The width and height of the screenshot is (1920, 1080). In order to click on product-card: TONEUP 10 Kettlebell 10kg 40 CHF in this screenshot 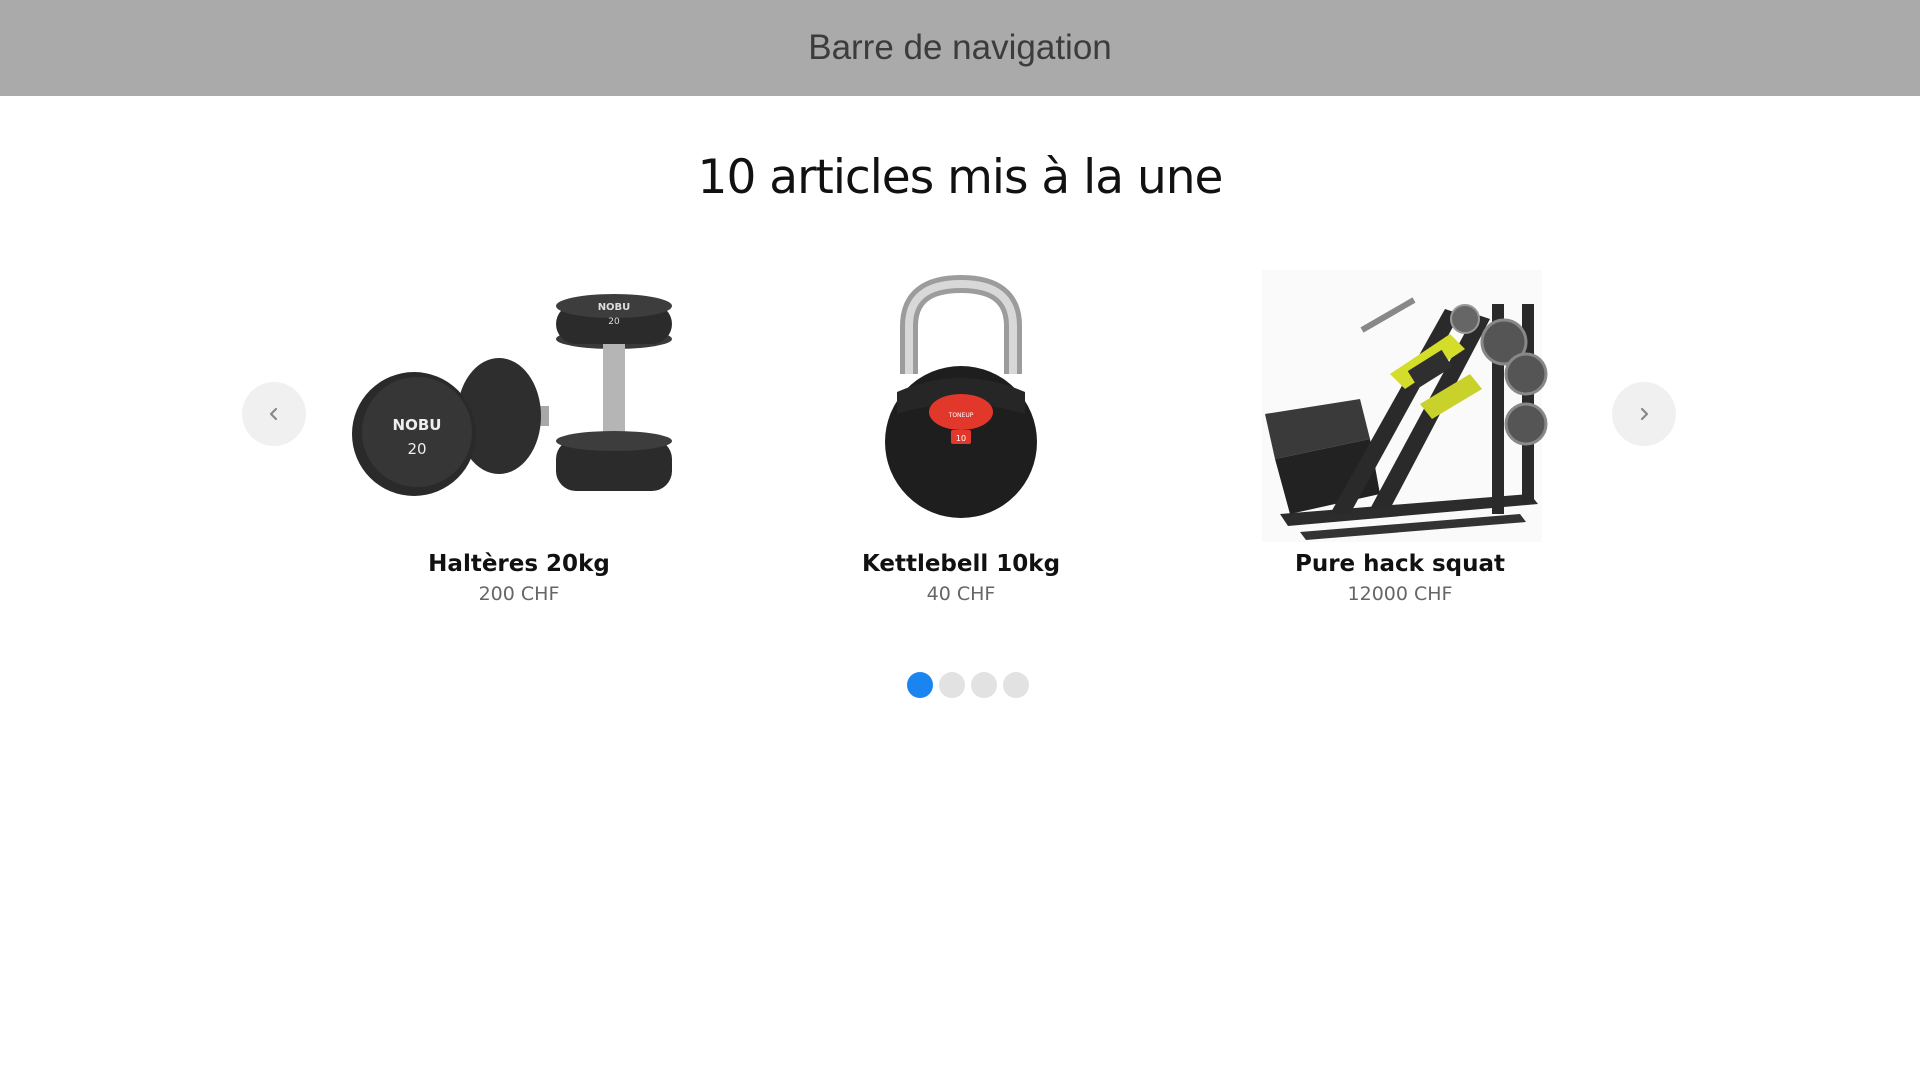, I will do `click(961, 436)`.